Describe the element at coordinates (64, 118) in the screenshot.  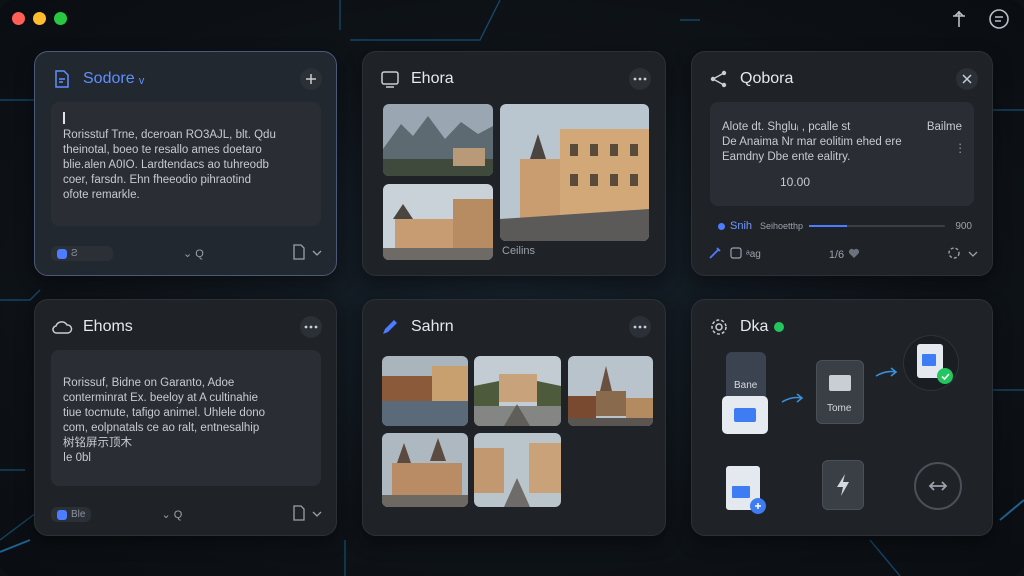
I see `text-cursor` at that location.